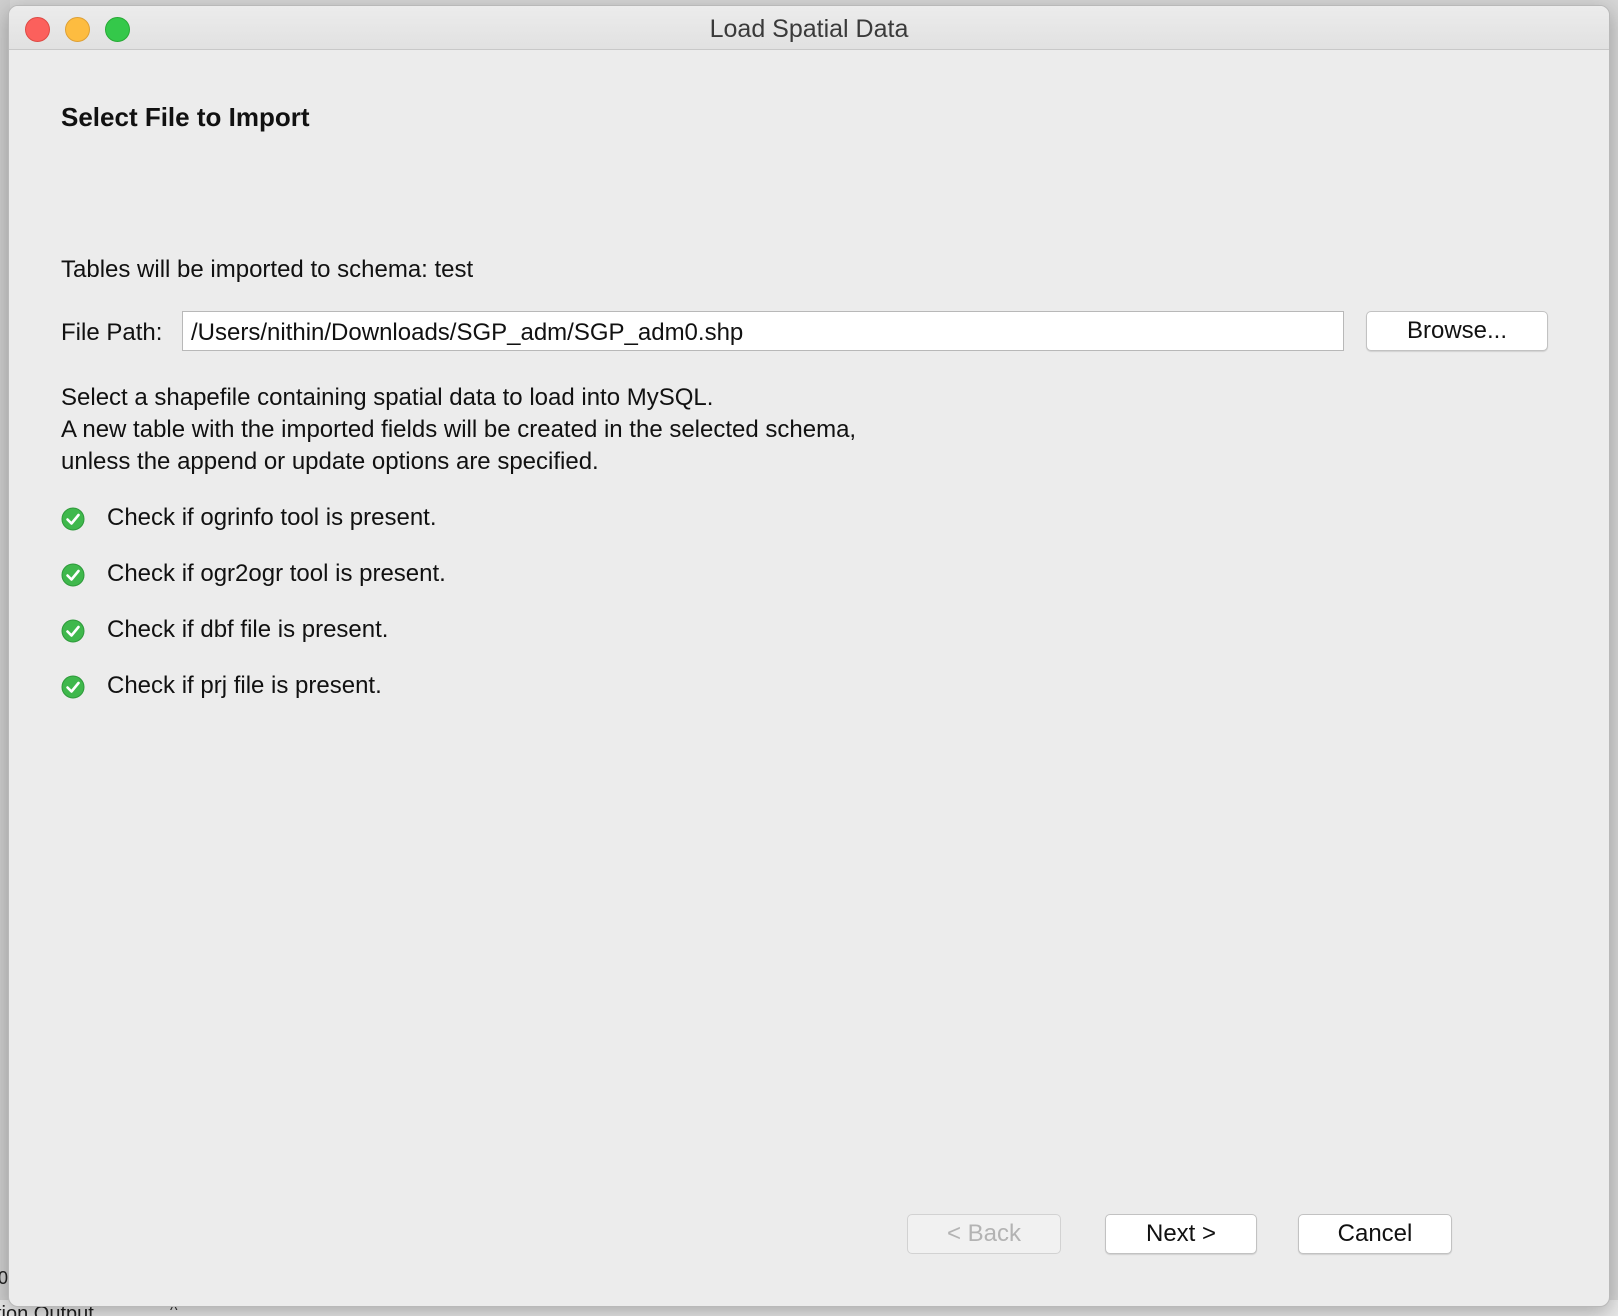 This screenshot has width=1618, height=1316. What do you see at coordinates (267, 269) in the screenshot?
I see `schema-info-text: Tables will be imported to schema: test` at bounding box center [267, 269].